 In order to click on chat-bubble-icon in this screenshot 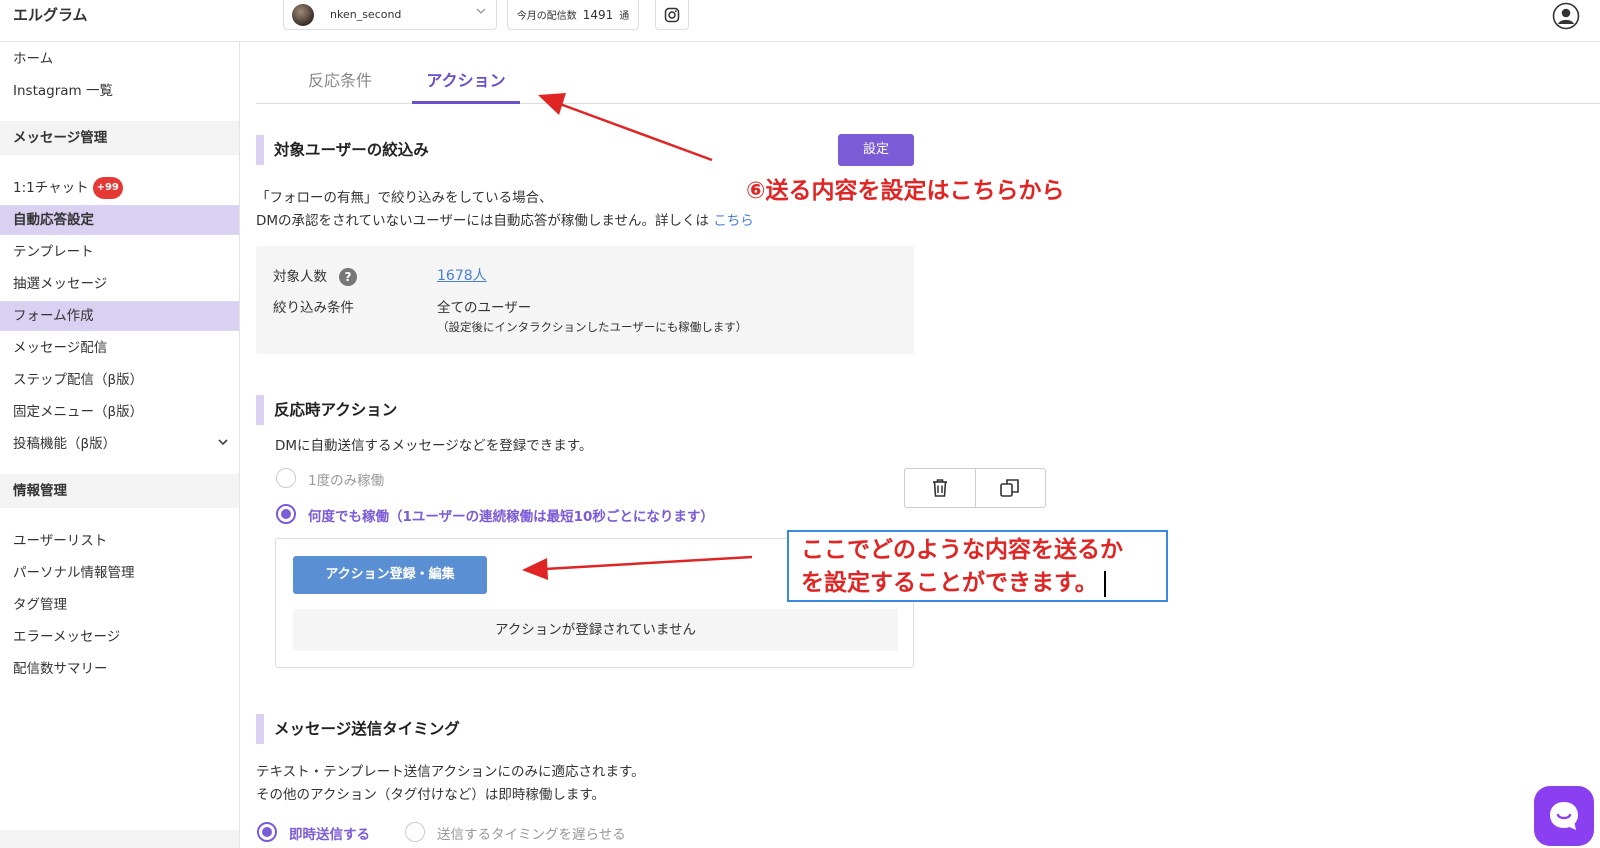, I will do `click(1564, 816)`.